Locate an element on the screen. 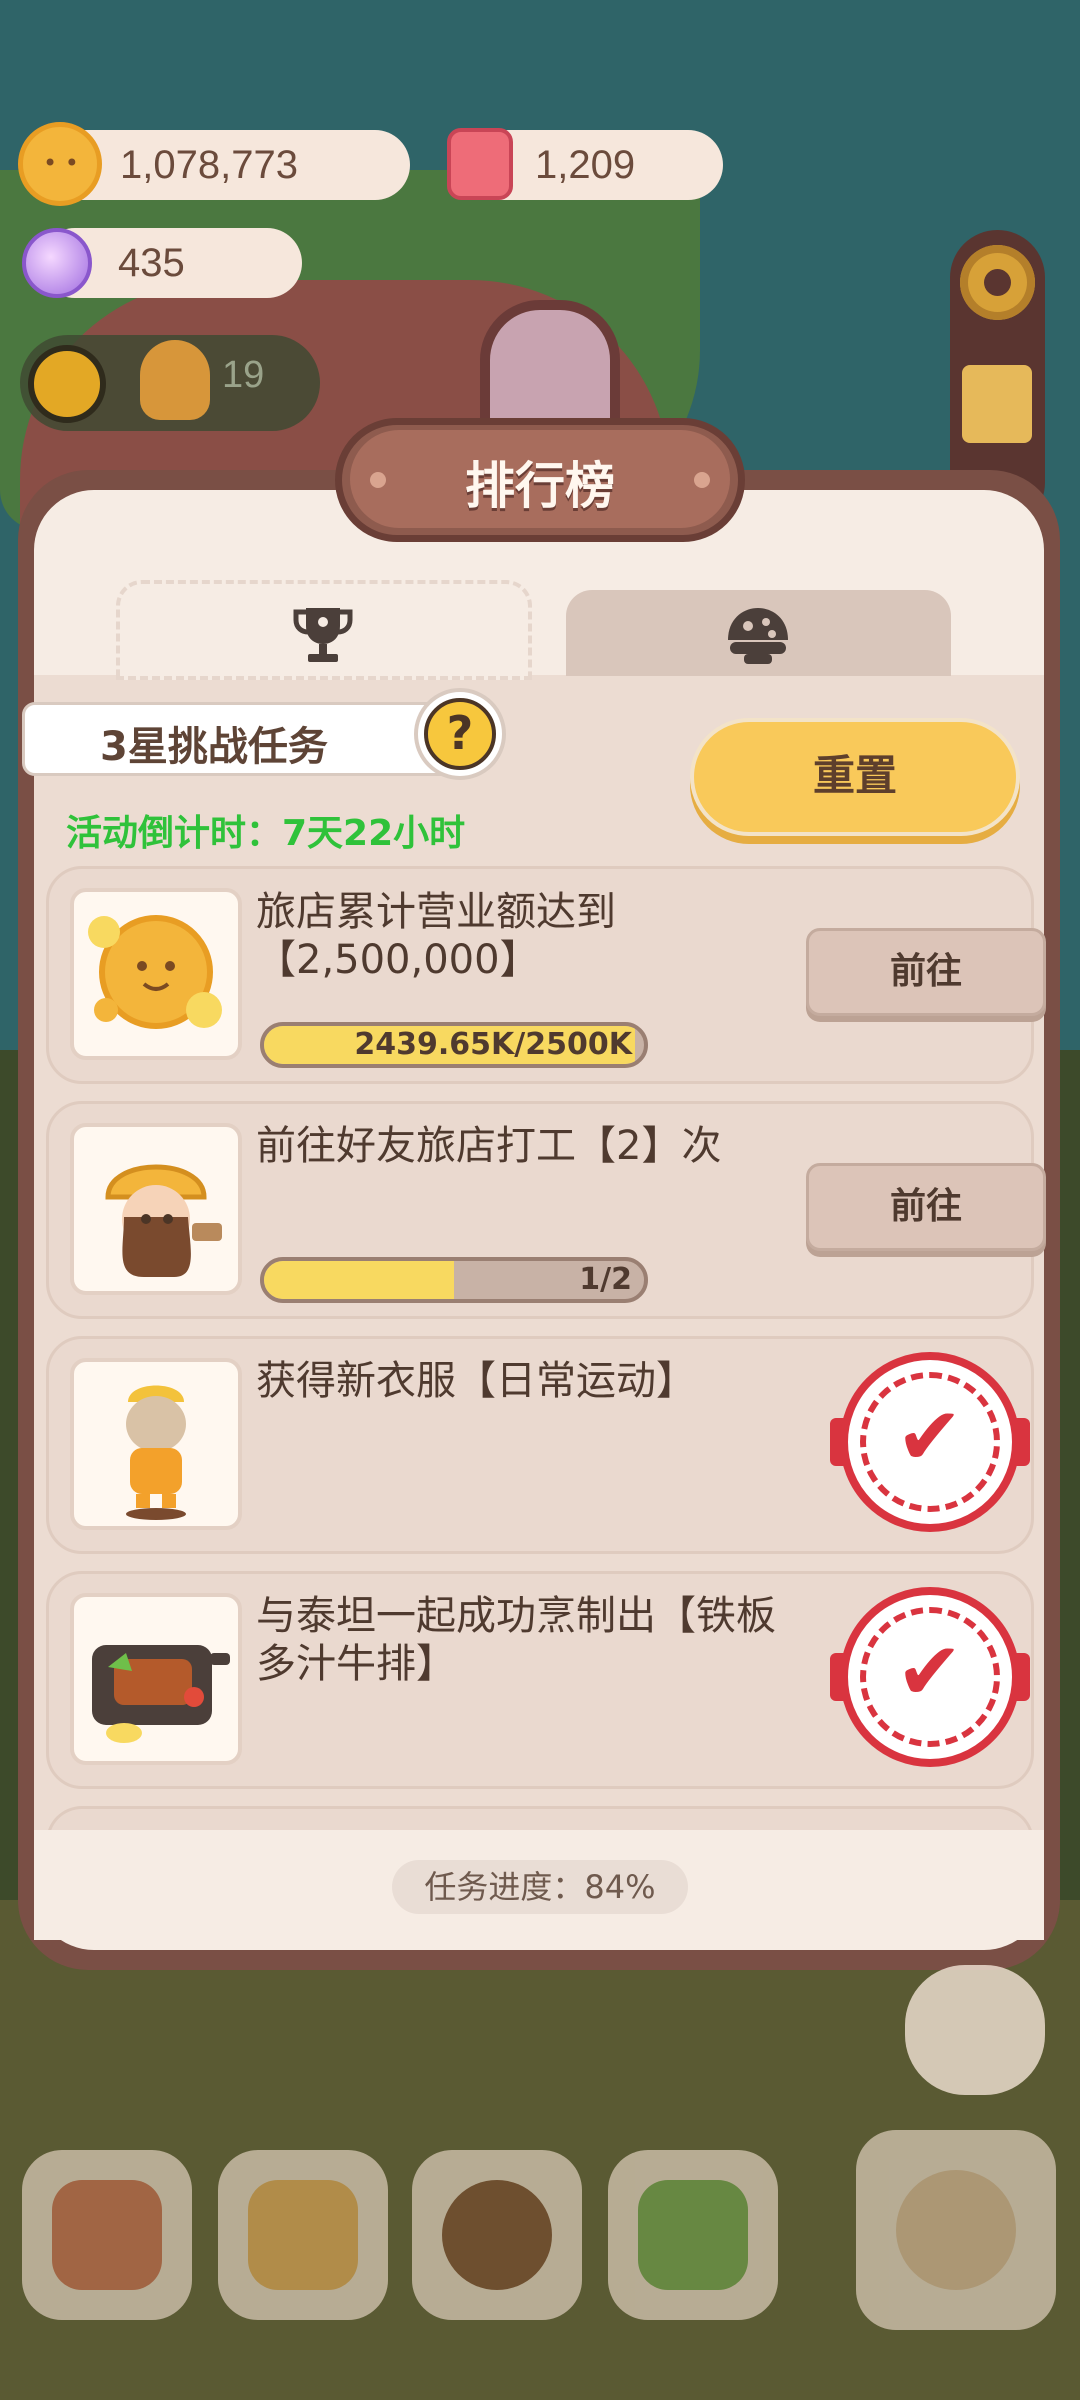 The height and width of the screenshot is (2400, 1080). task-progress-text: 1/2 is located at coordinates (605, 1279).